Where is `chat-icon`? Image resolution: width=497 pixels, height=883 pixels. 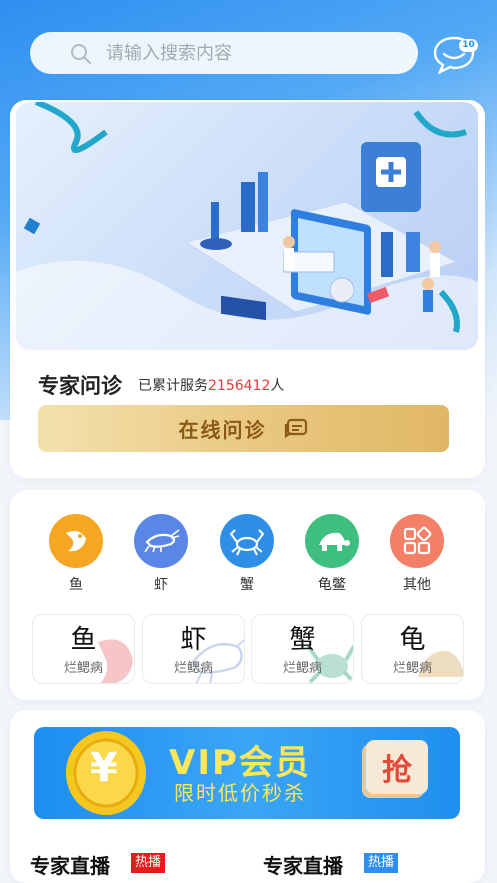
chat-icon is located at coordinates (295, 428).